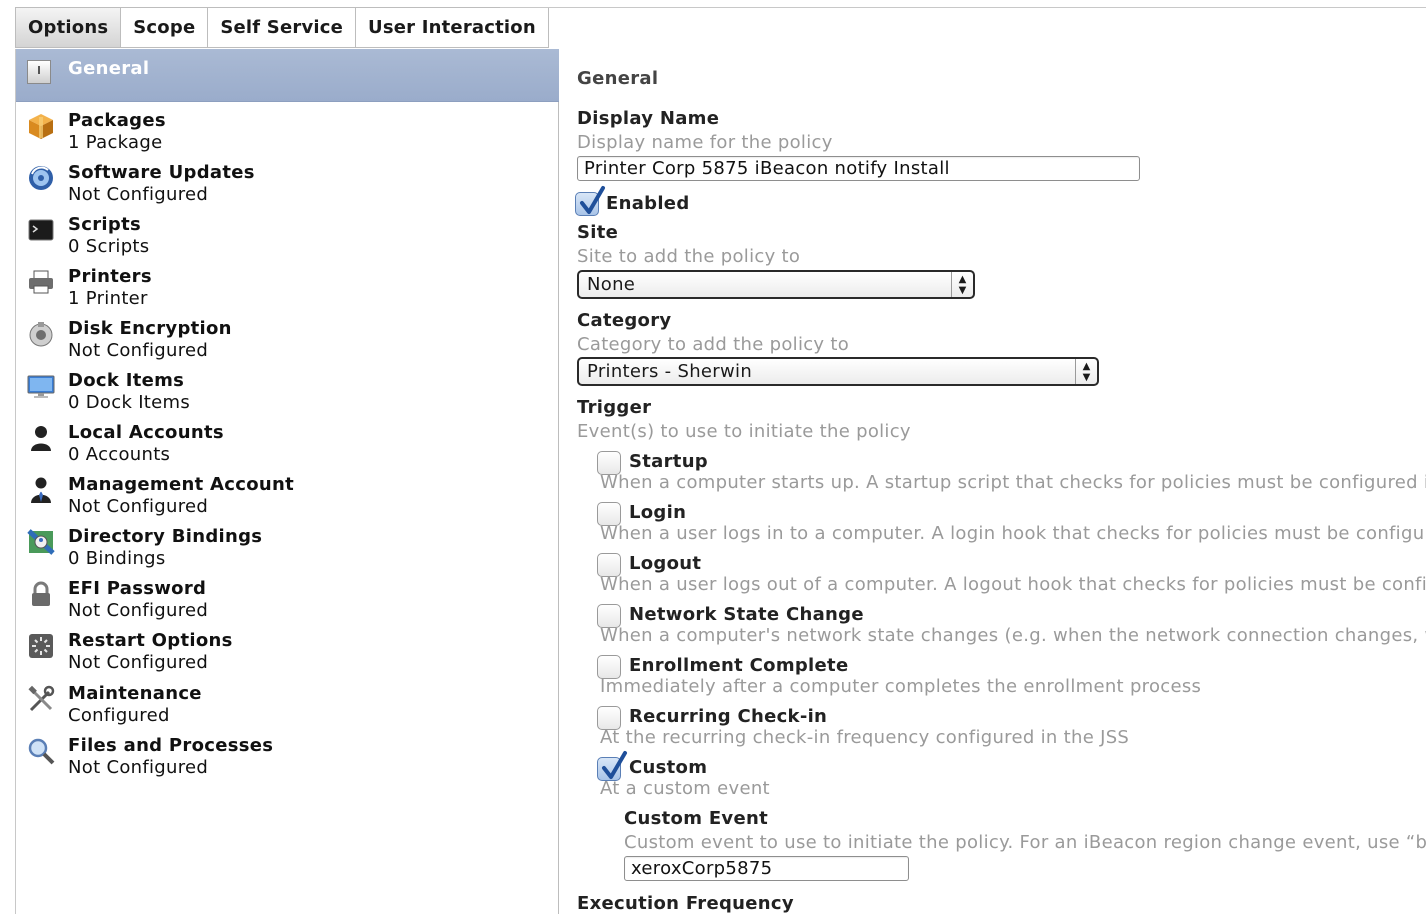 This screenshot has width=1426, height=914. I want to click on sidebar-item-disk-encryption: Disk Encryption Not Configured, so click(287, 340).